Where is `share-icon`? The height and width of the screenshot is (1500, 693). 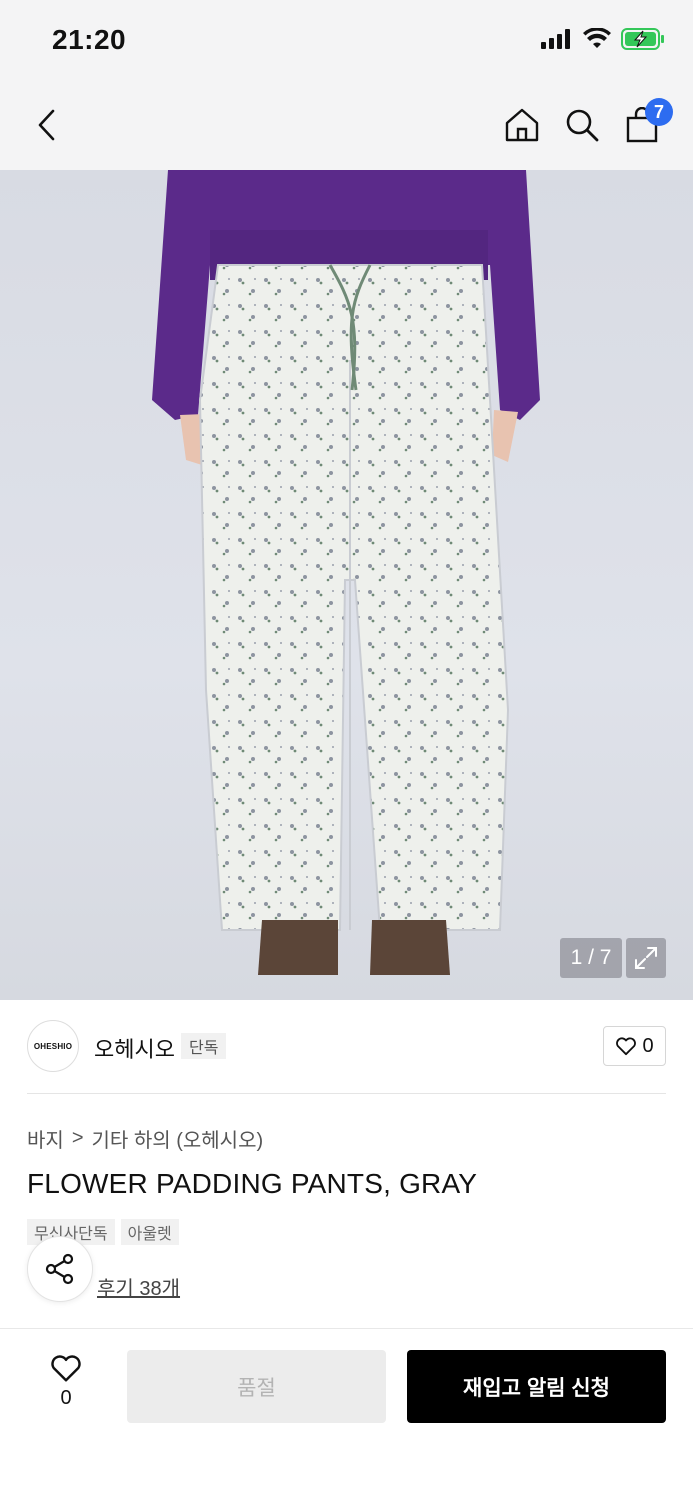 share-icon is located at coordinates (59, 1269).